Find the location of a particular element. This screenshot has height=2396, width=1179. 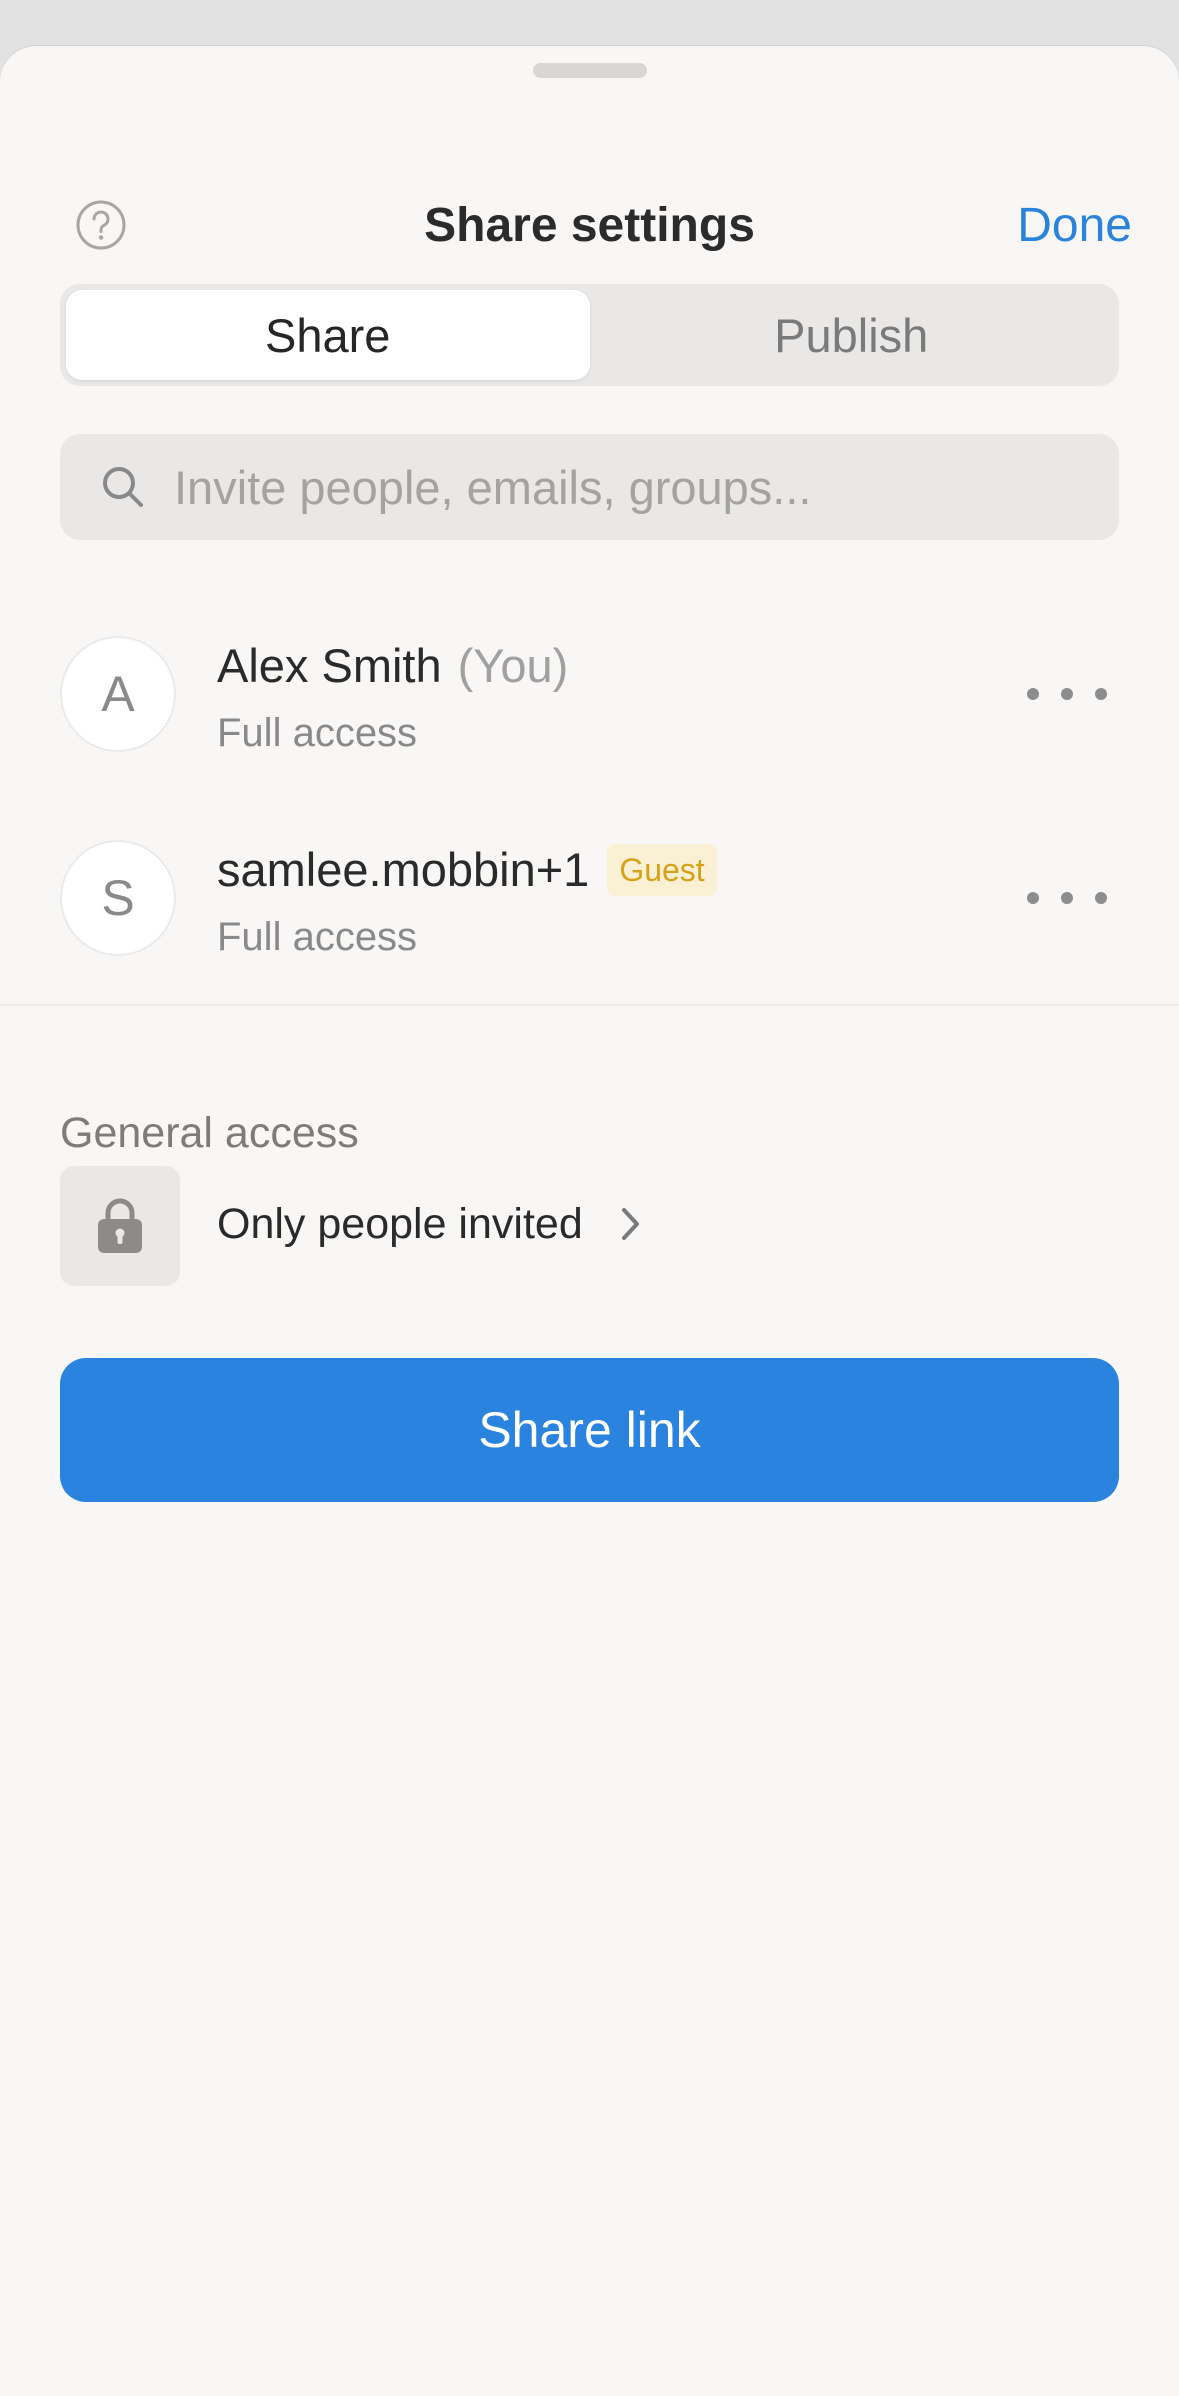

avatar: A is located at coordinates (118, 694).